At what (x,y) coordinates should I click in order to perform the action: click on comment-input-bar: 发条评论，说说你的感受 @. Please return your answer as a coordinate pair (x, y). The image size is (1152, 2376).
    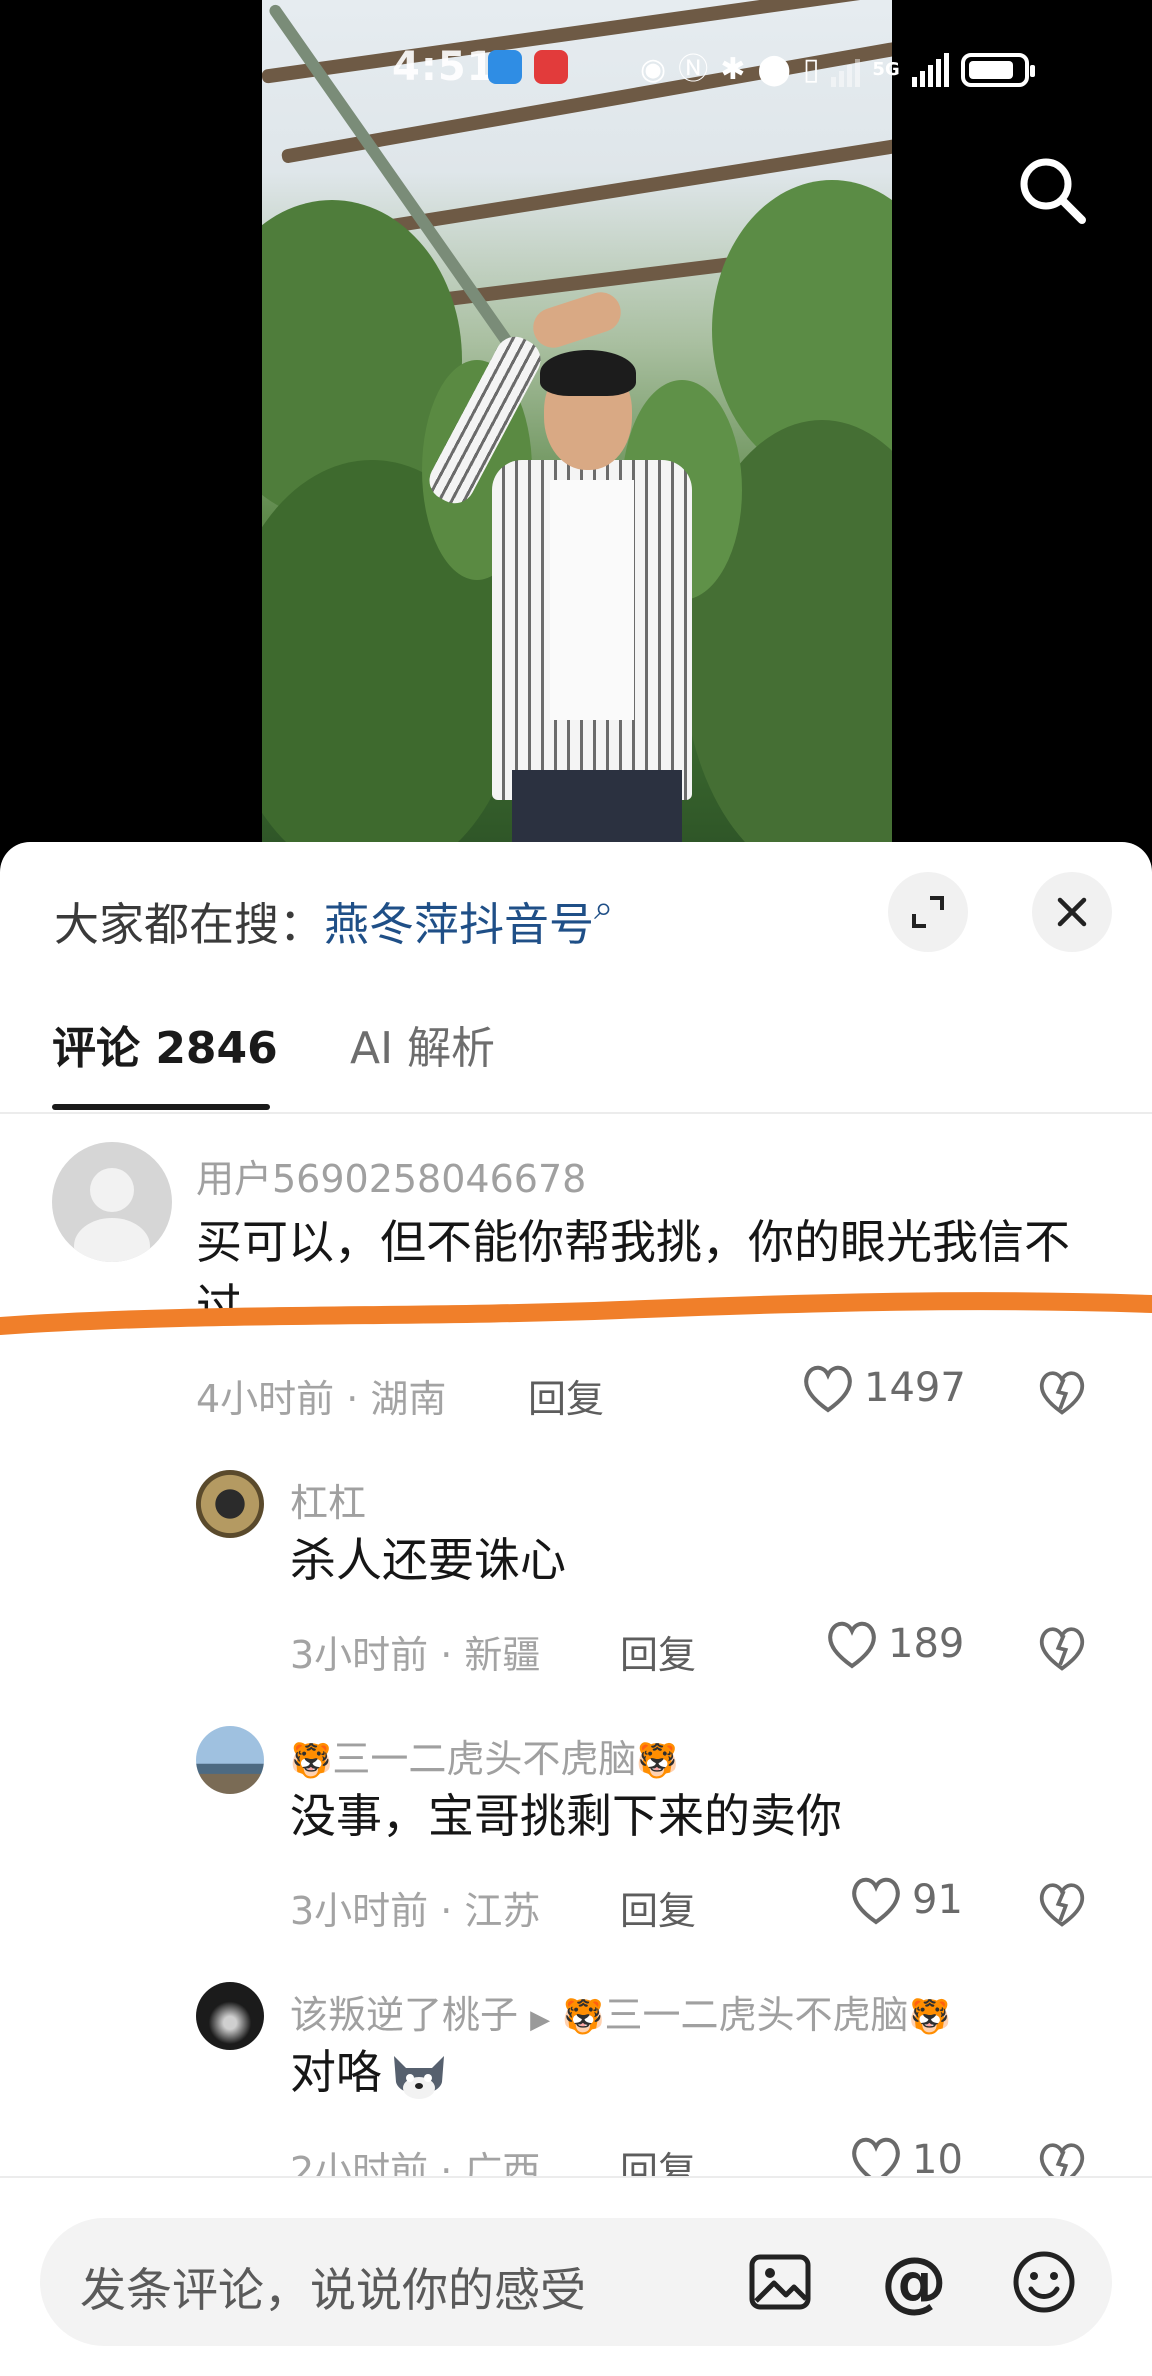
    Looking at the image, I should click on (576, 2276).